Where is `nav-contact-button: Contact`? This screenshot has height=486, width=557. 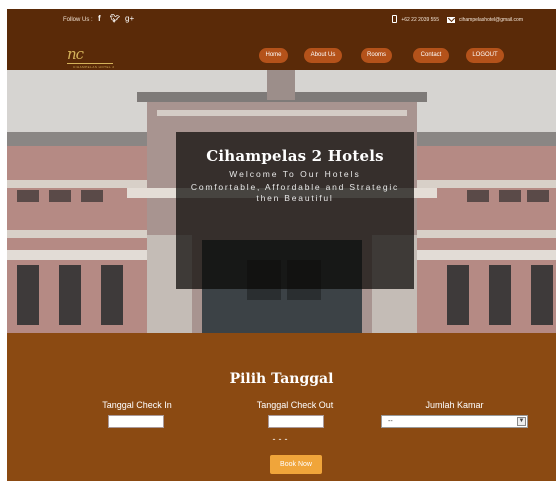 nav-contact-button: Contact is located at coordinates (431, 55).